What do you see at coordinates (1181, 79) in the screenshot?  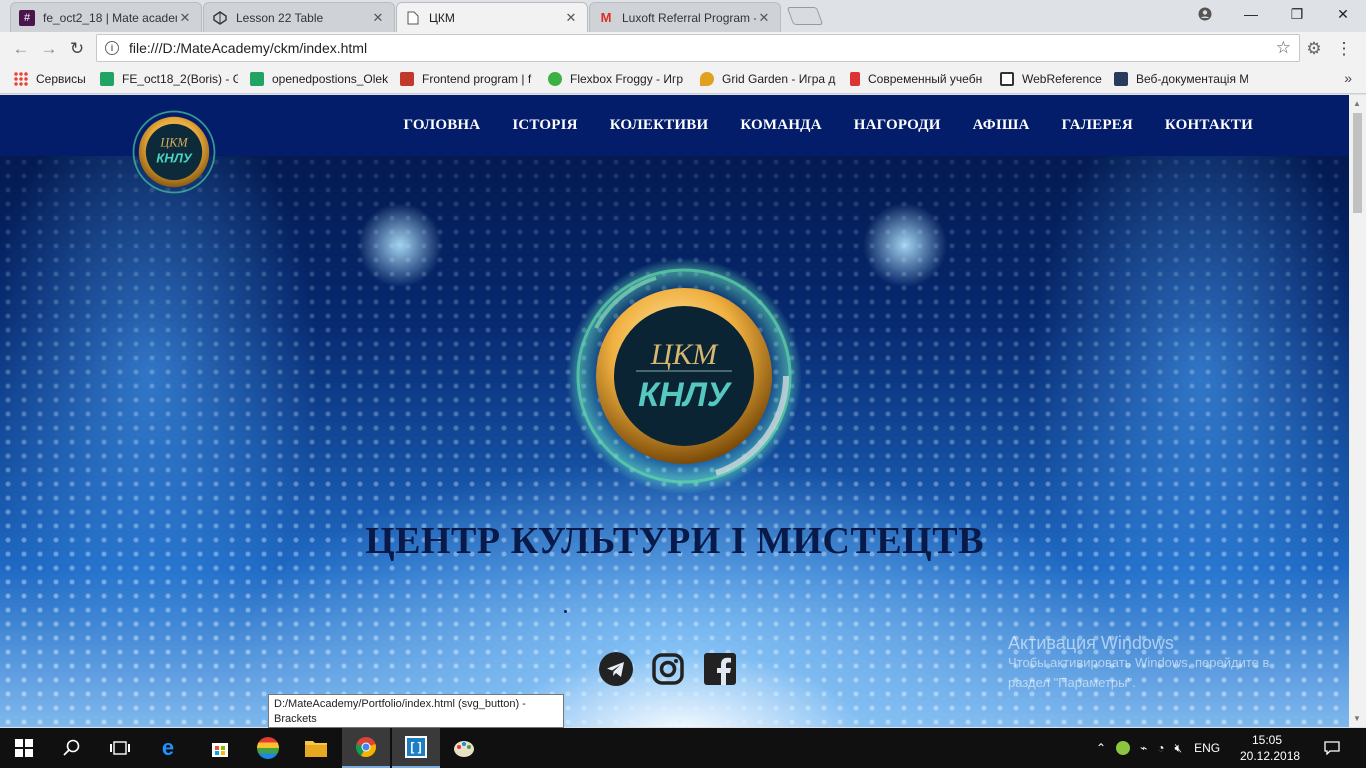 I see `bookmark-mdn: Веб-документація M` at bounding box center [1181, 79].